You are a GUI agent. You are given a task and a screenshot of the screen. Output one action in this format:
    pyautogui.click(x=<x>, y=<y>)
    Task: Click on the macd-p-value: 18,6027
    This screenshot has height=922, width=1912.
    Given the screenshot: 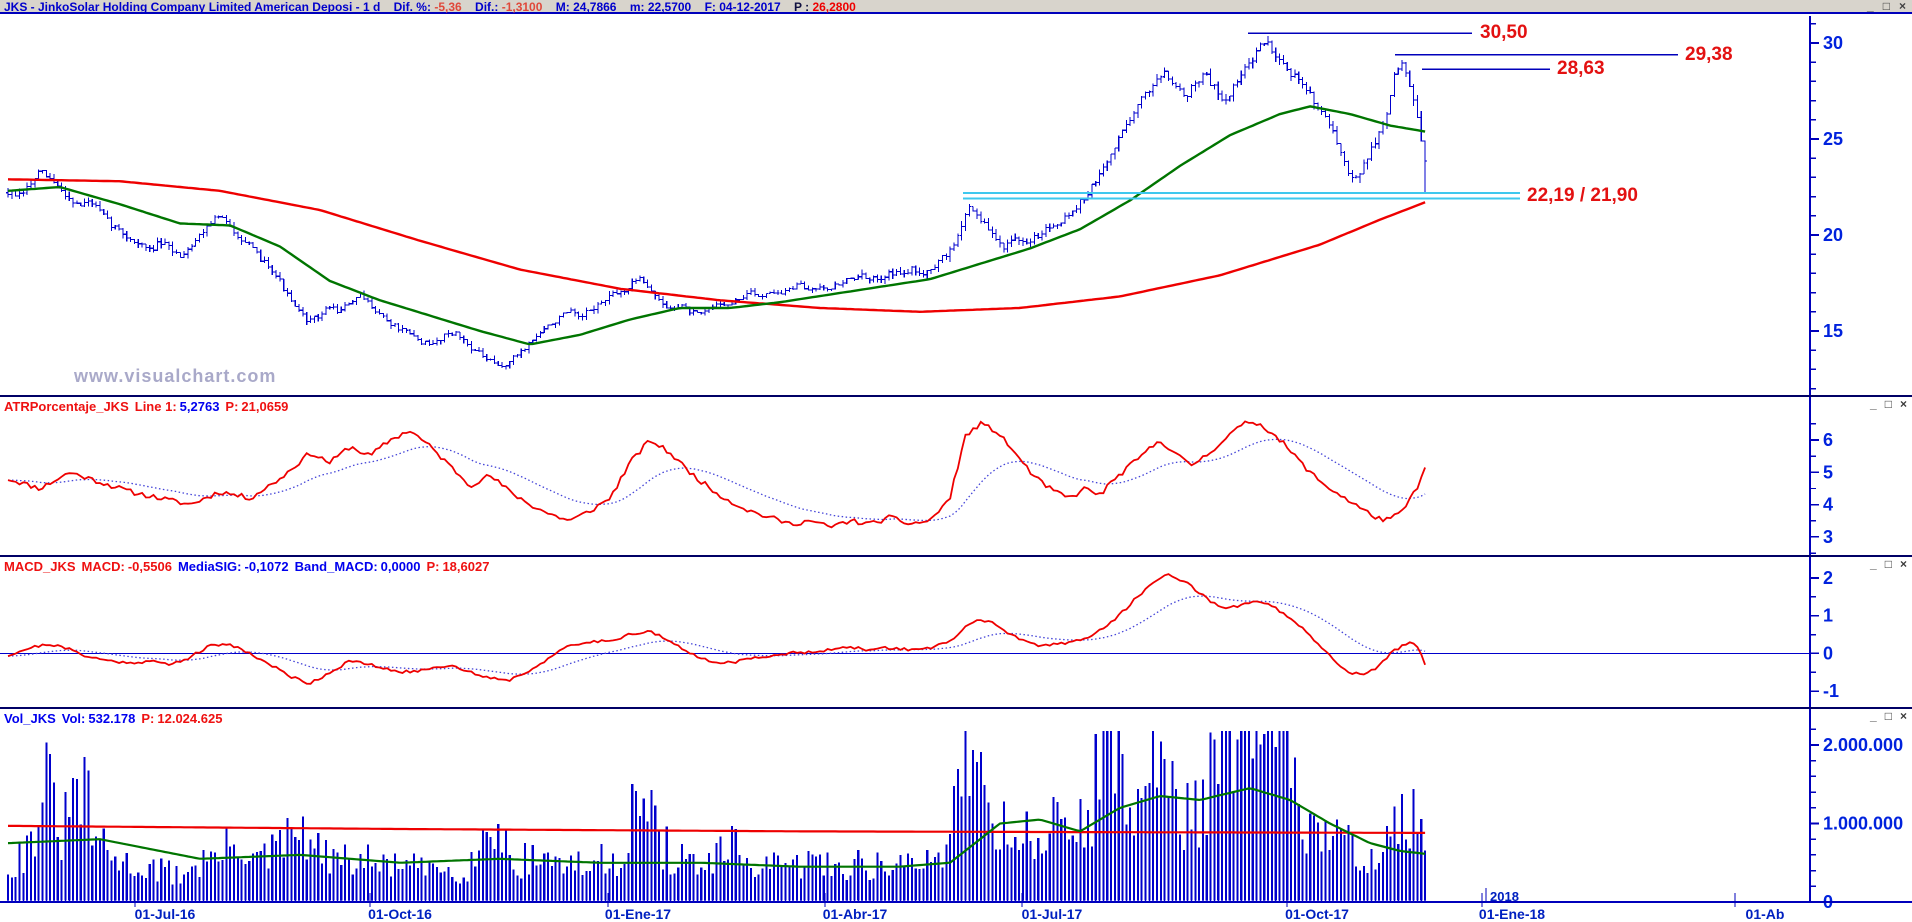 What is the action you would take?
    pyautogui.click(x=466, y=566)
    